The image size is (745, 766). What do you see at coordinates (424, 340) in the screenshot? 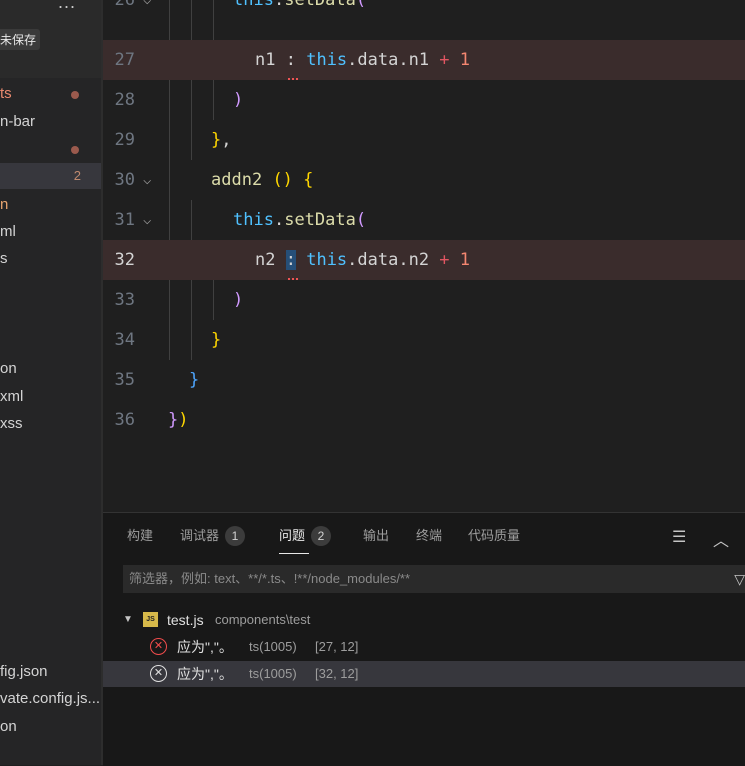
I see `code-line: 34 }` at bounding box center [424, 340].